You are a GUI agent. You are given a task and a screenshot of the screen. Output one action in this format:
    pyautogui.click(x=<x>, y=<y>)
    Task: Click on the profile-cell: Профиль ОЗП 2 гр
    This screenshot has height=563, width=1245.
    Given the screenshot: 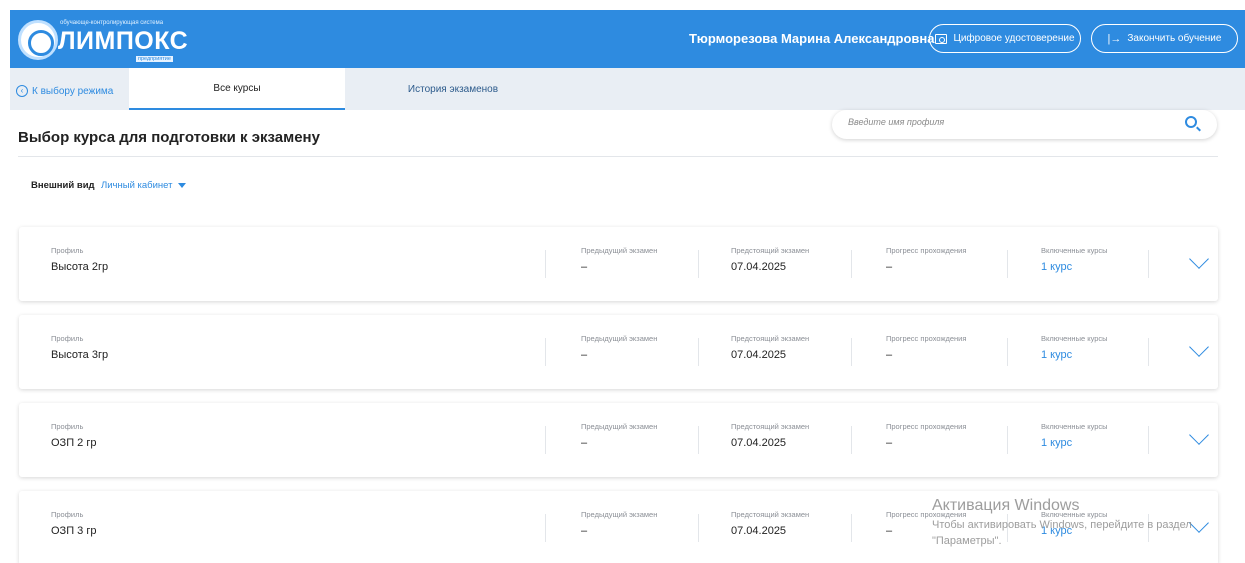 What is the action you would take?
    pyautogui.click(x=73, y=435)
    